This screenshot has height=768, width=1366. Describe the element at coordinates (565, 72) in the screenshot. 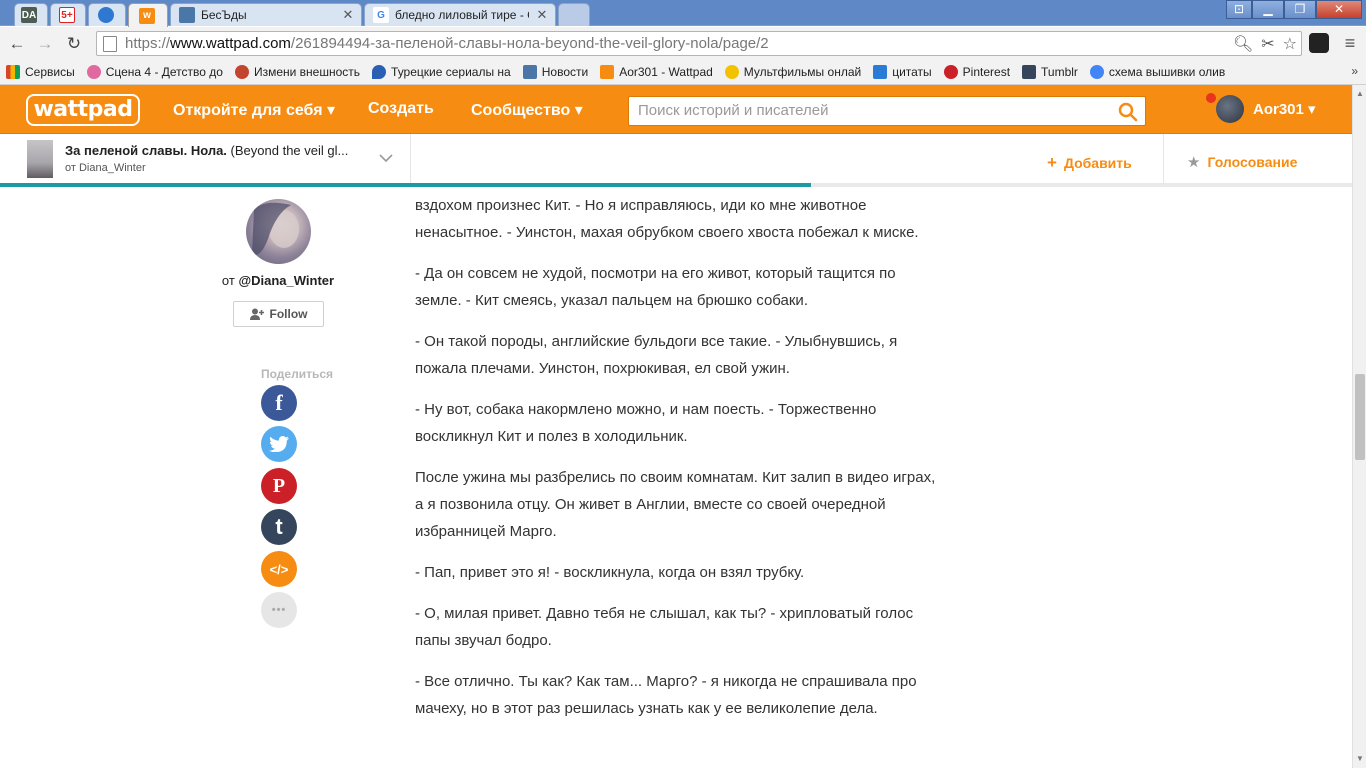

I see `bookmark-label: Новости` at that location.